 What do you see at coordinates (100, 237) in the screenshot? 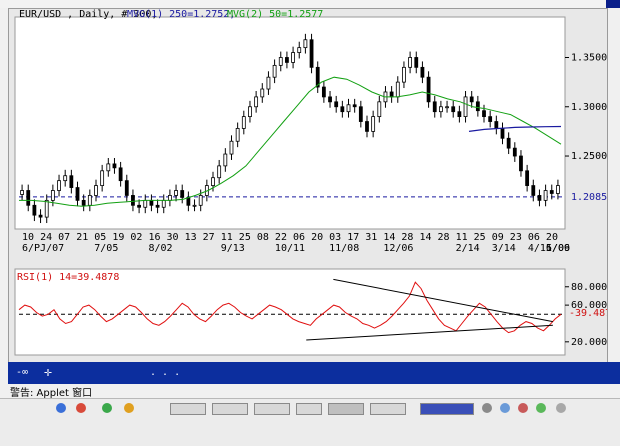
I see `x-day-label: 05` at bounding box center [100, 237].